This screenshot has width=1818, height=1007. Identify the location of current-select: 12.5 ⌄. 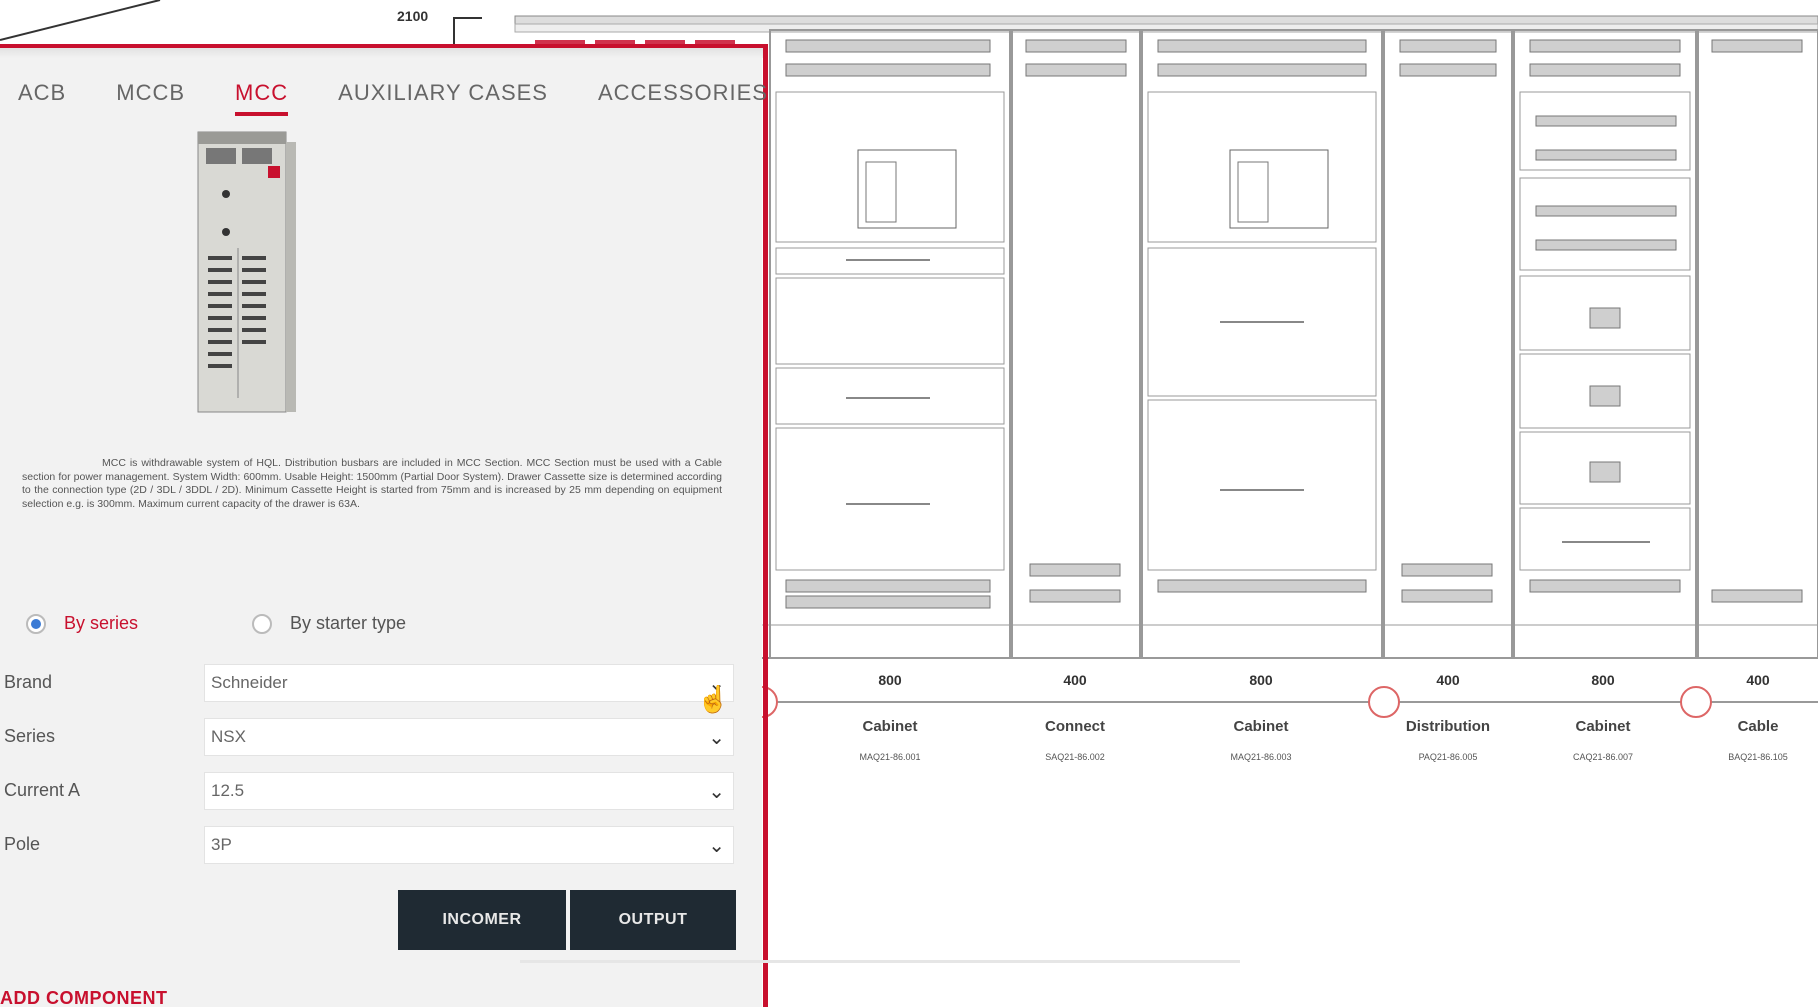
(469, 791).